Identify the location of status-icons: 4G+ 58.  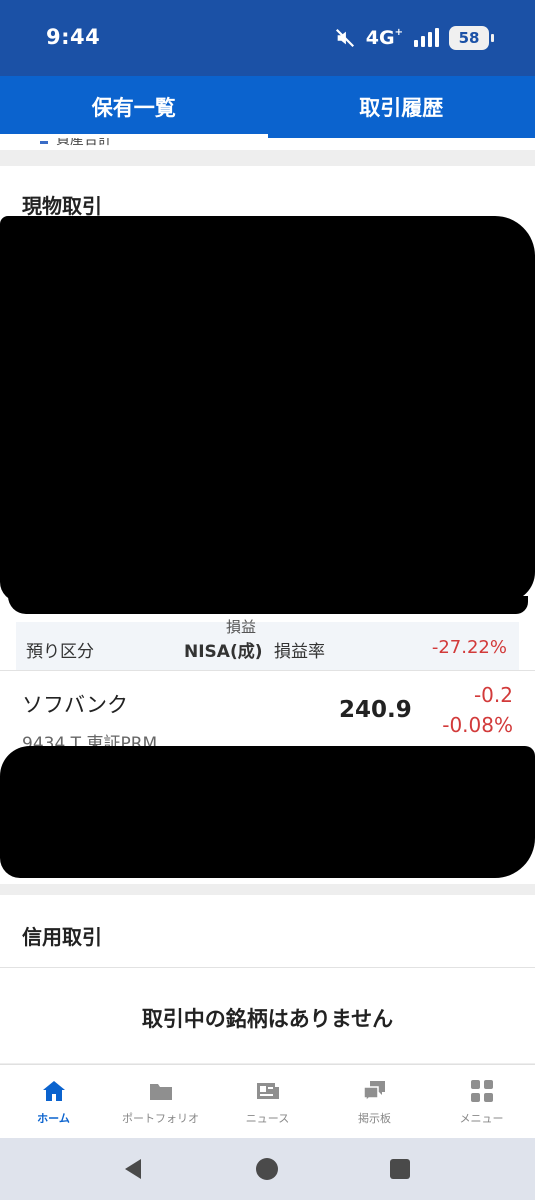
(414, 38).